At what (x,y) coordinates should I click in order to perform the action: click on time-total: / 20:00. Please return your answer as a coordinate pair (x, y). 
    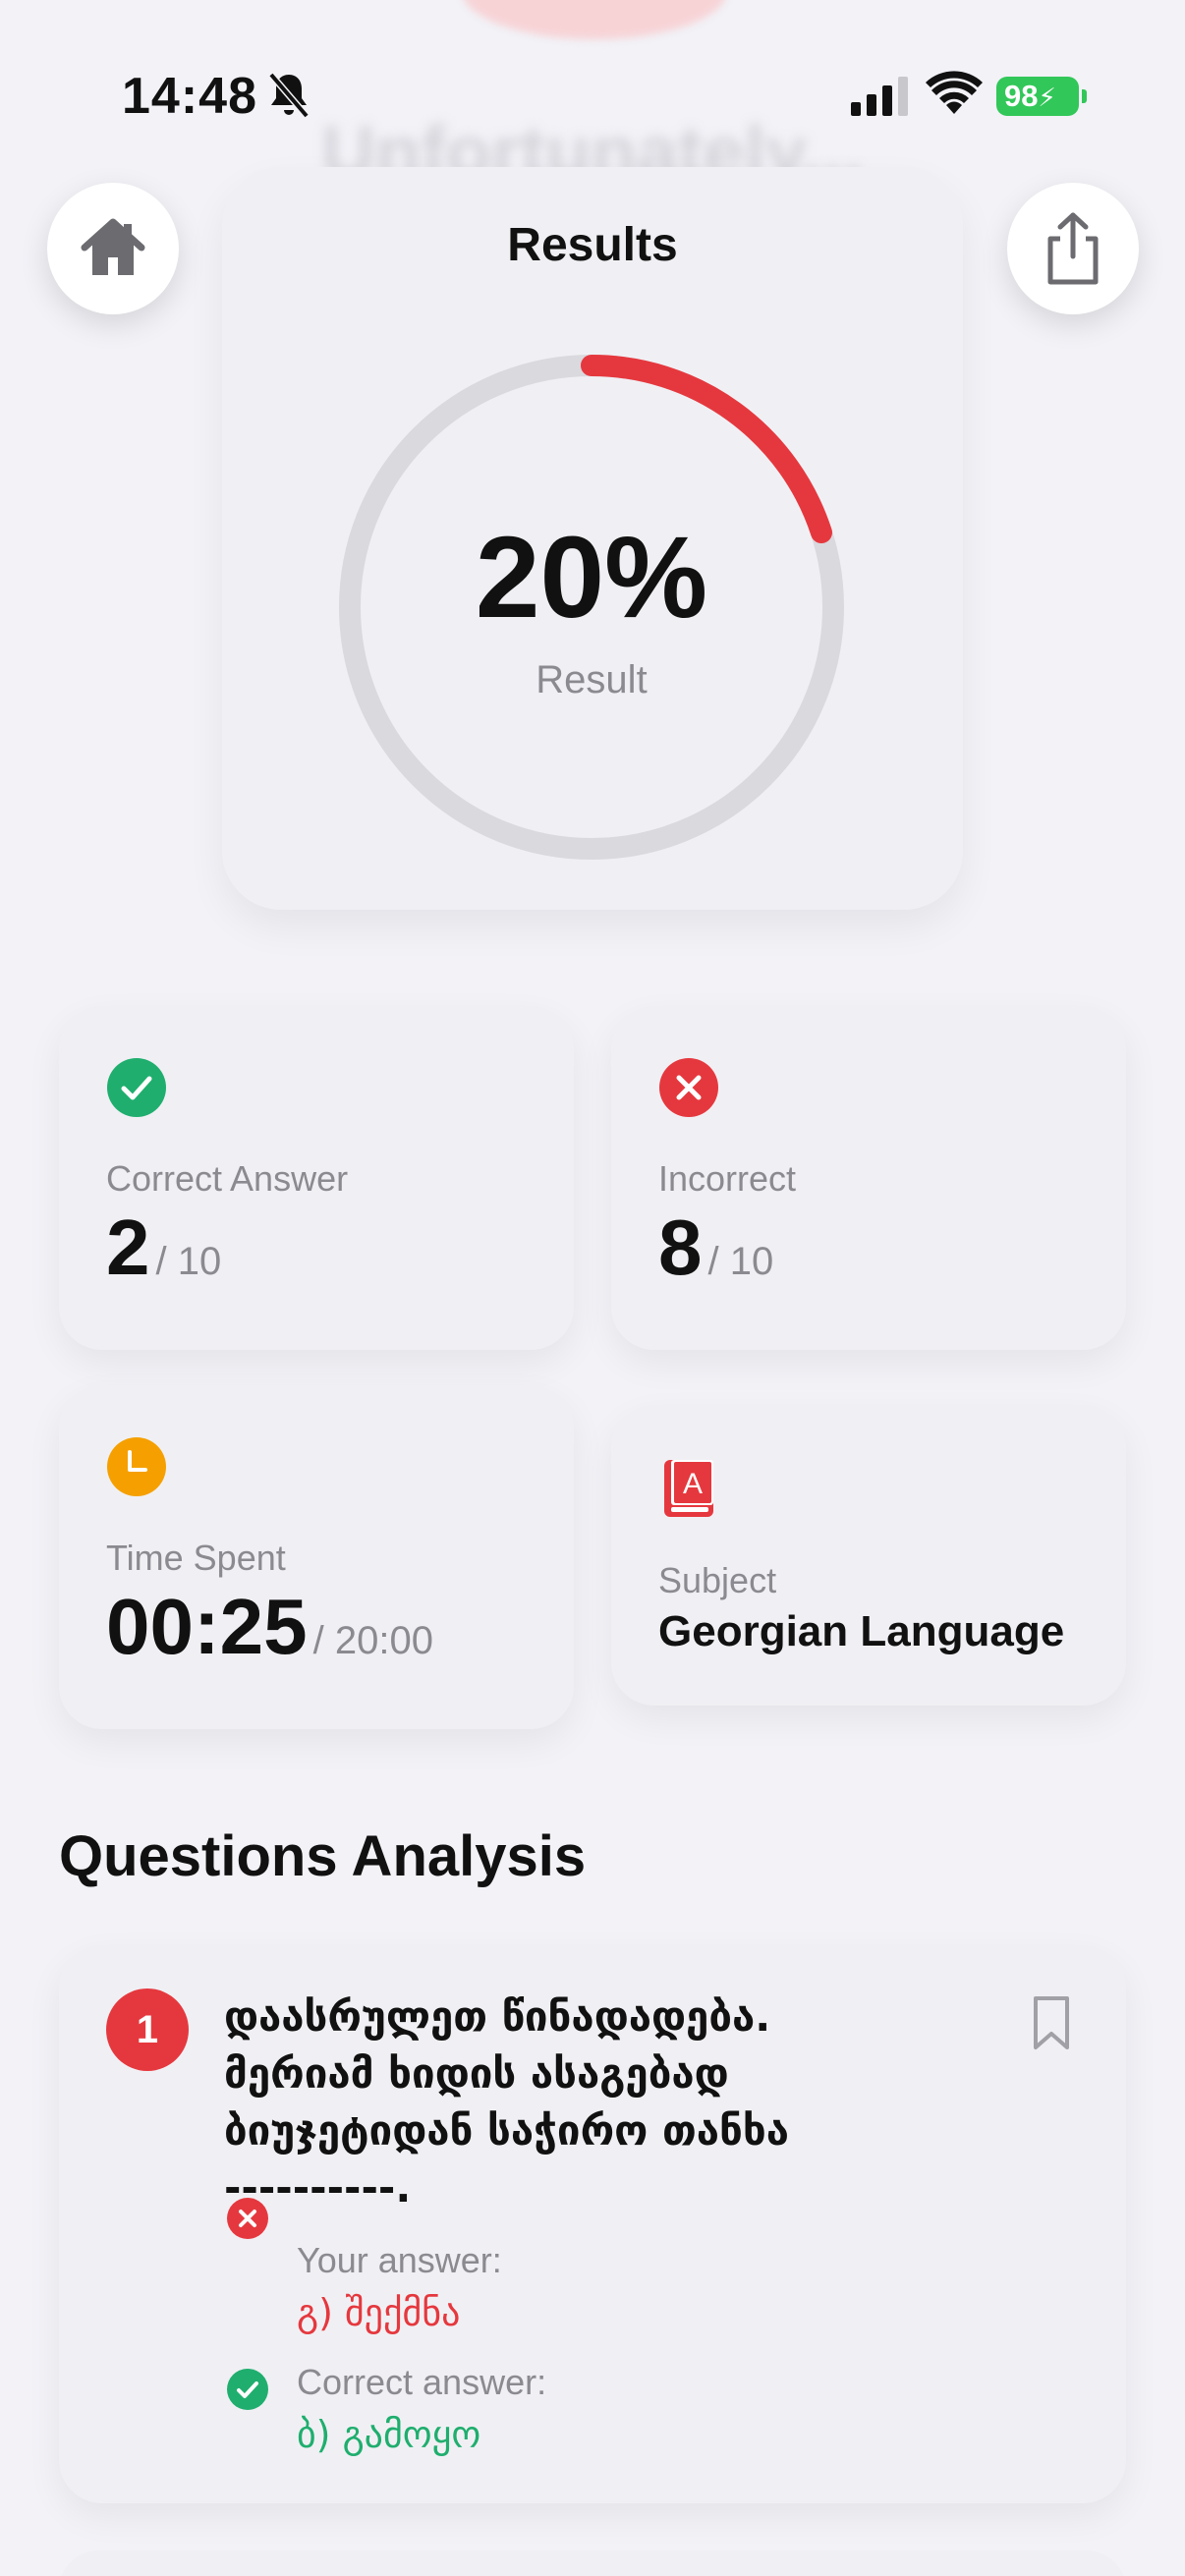
    Looking at the image, I should click on (373, 1640).